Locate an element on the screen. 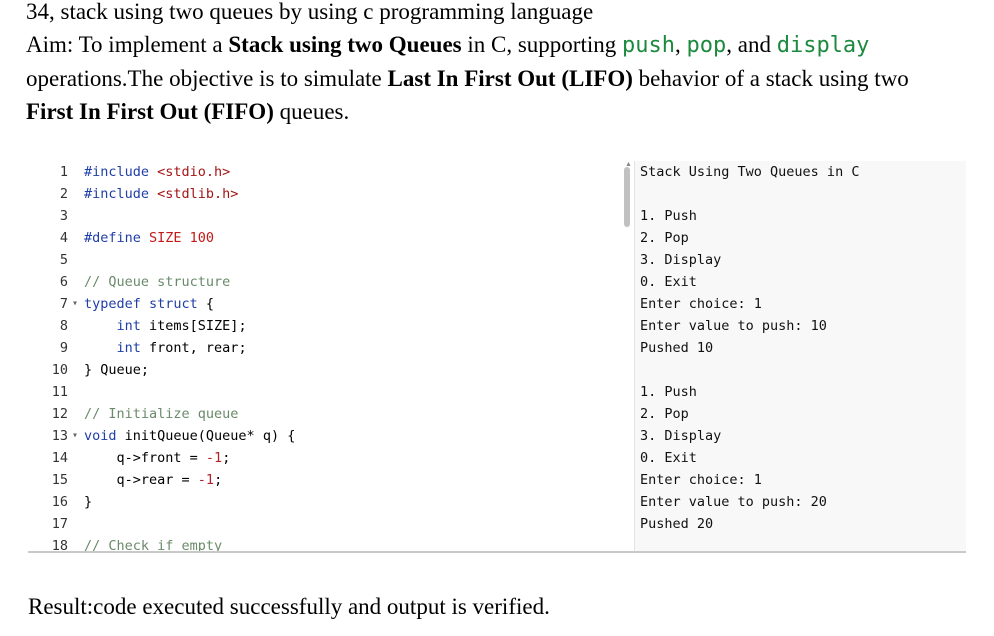 The height and width of the screenshot is (636, 994). code-line: 5 is located at coordinates (331, 260).